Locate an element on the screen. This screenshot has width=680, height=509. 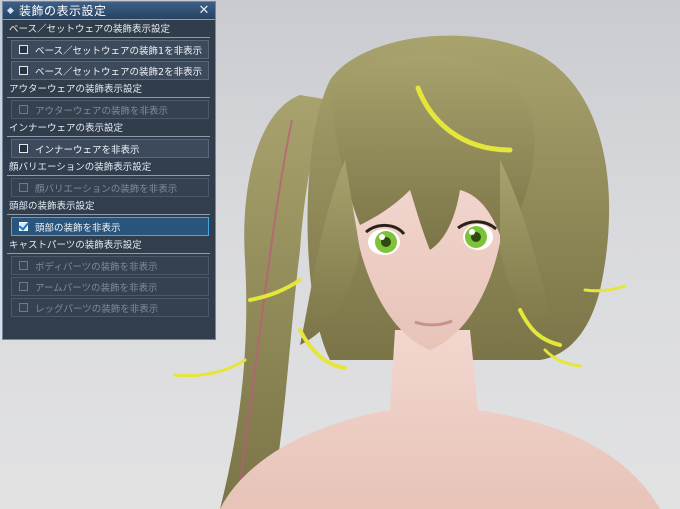
option-row: アームパーツの装飾を非表示 is located at coordinates (110, 286).